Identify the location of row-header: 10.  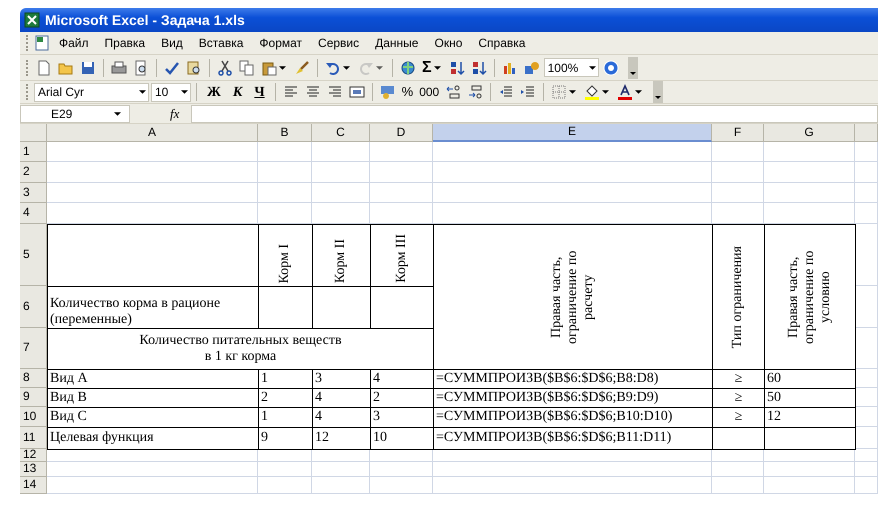
(33, 417).